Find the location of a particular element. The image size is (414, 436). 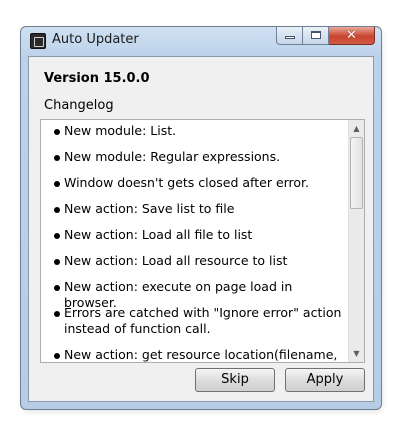

changelog-label: Changelog is located at coordinates (79, 105).